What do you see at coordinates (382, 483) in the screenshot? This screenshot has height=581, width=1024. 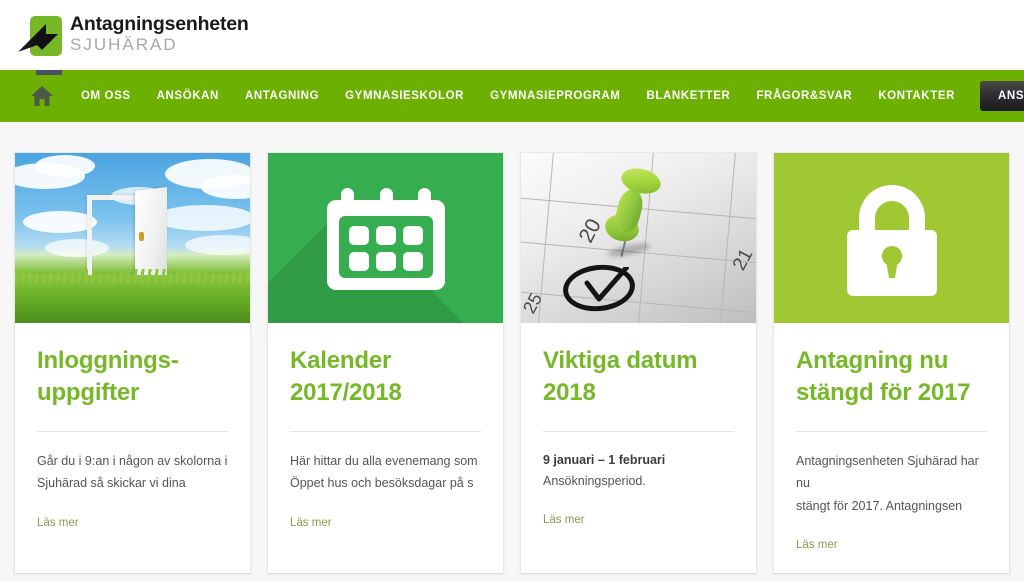 I see `card-excerpt-line2: Öppet hus och besöksdagar på s` at bounding box center [382, 483].